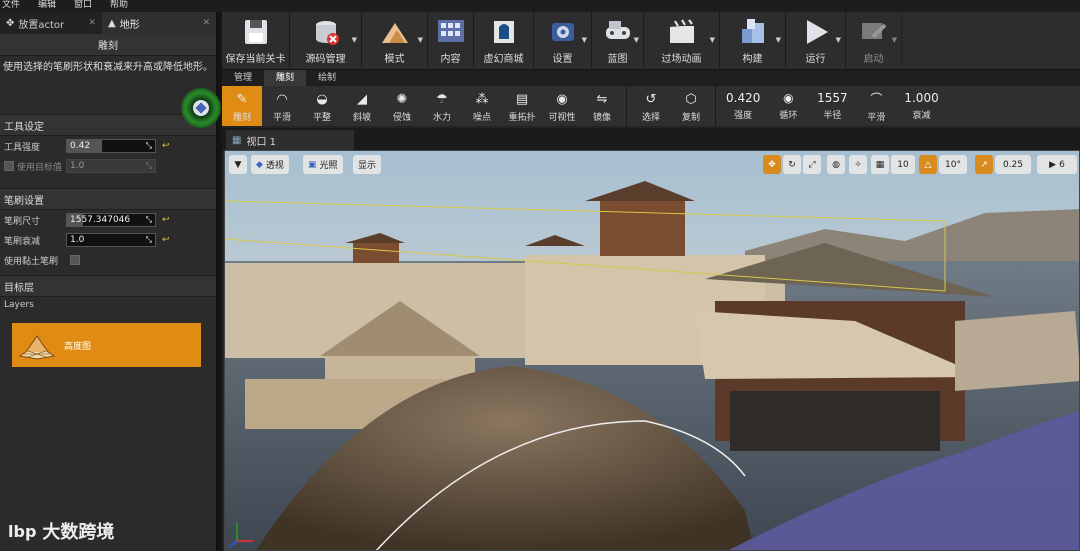  Describe the element at coordinates (984, 164) in the screenshot. I see `scale-snap-button: ↗` at that location.